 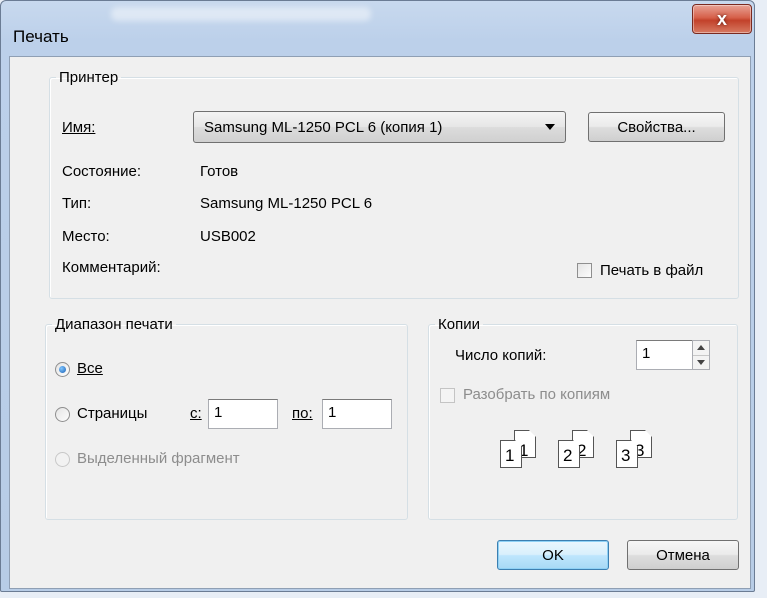 What do you see at coordinates (62, 459) in the screenshot?
I see `range-selection-radio` at bounding box center [62, 459].